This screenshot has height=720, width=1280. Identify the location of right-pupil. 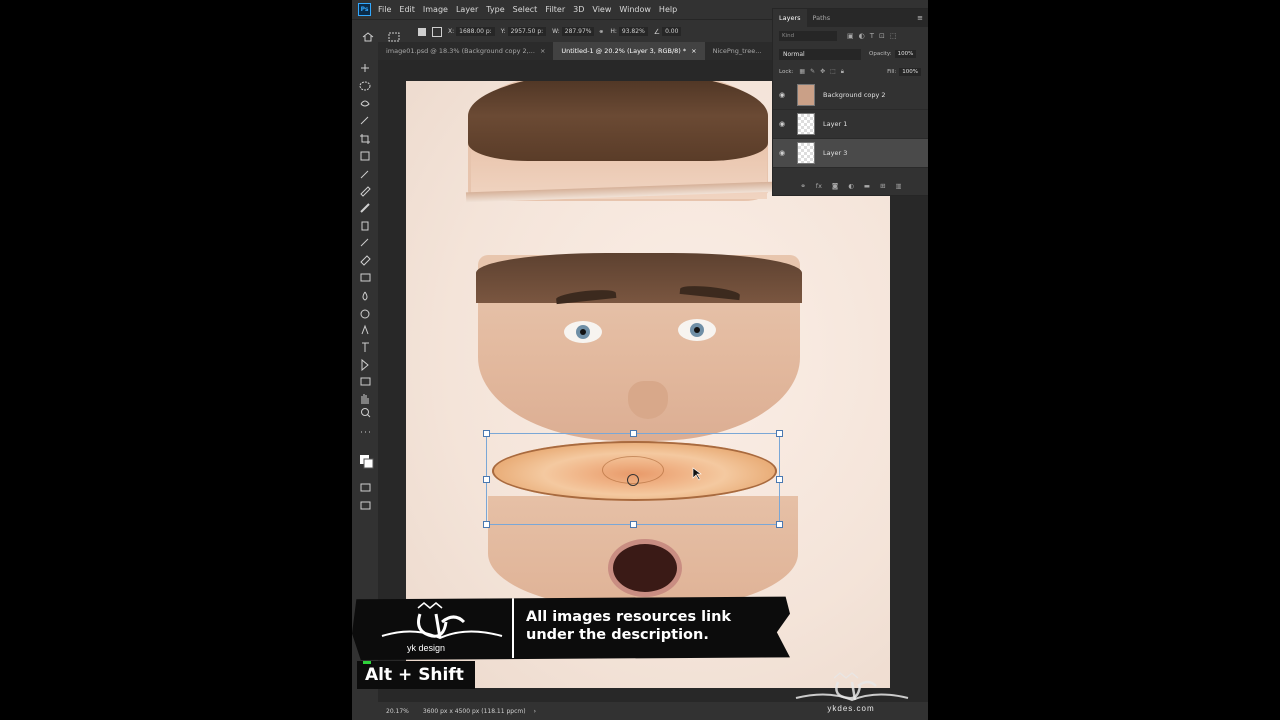
(697, 330).